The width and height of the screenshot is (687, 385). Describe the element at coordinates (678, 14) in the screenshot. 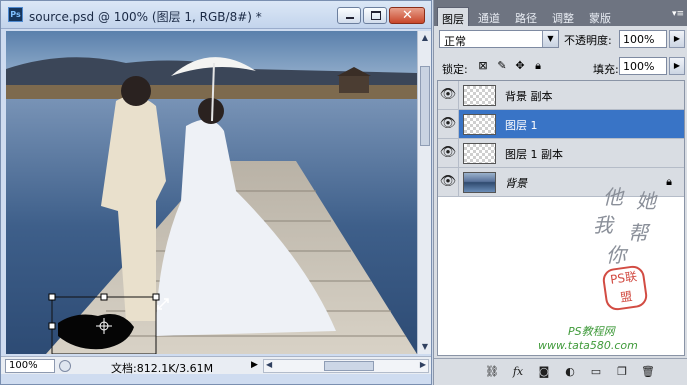

I see `panel-menu-icon: ▾≡` at that location.